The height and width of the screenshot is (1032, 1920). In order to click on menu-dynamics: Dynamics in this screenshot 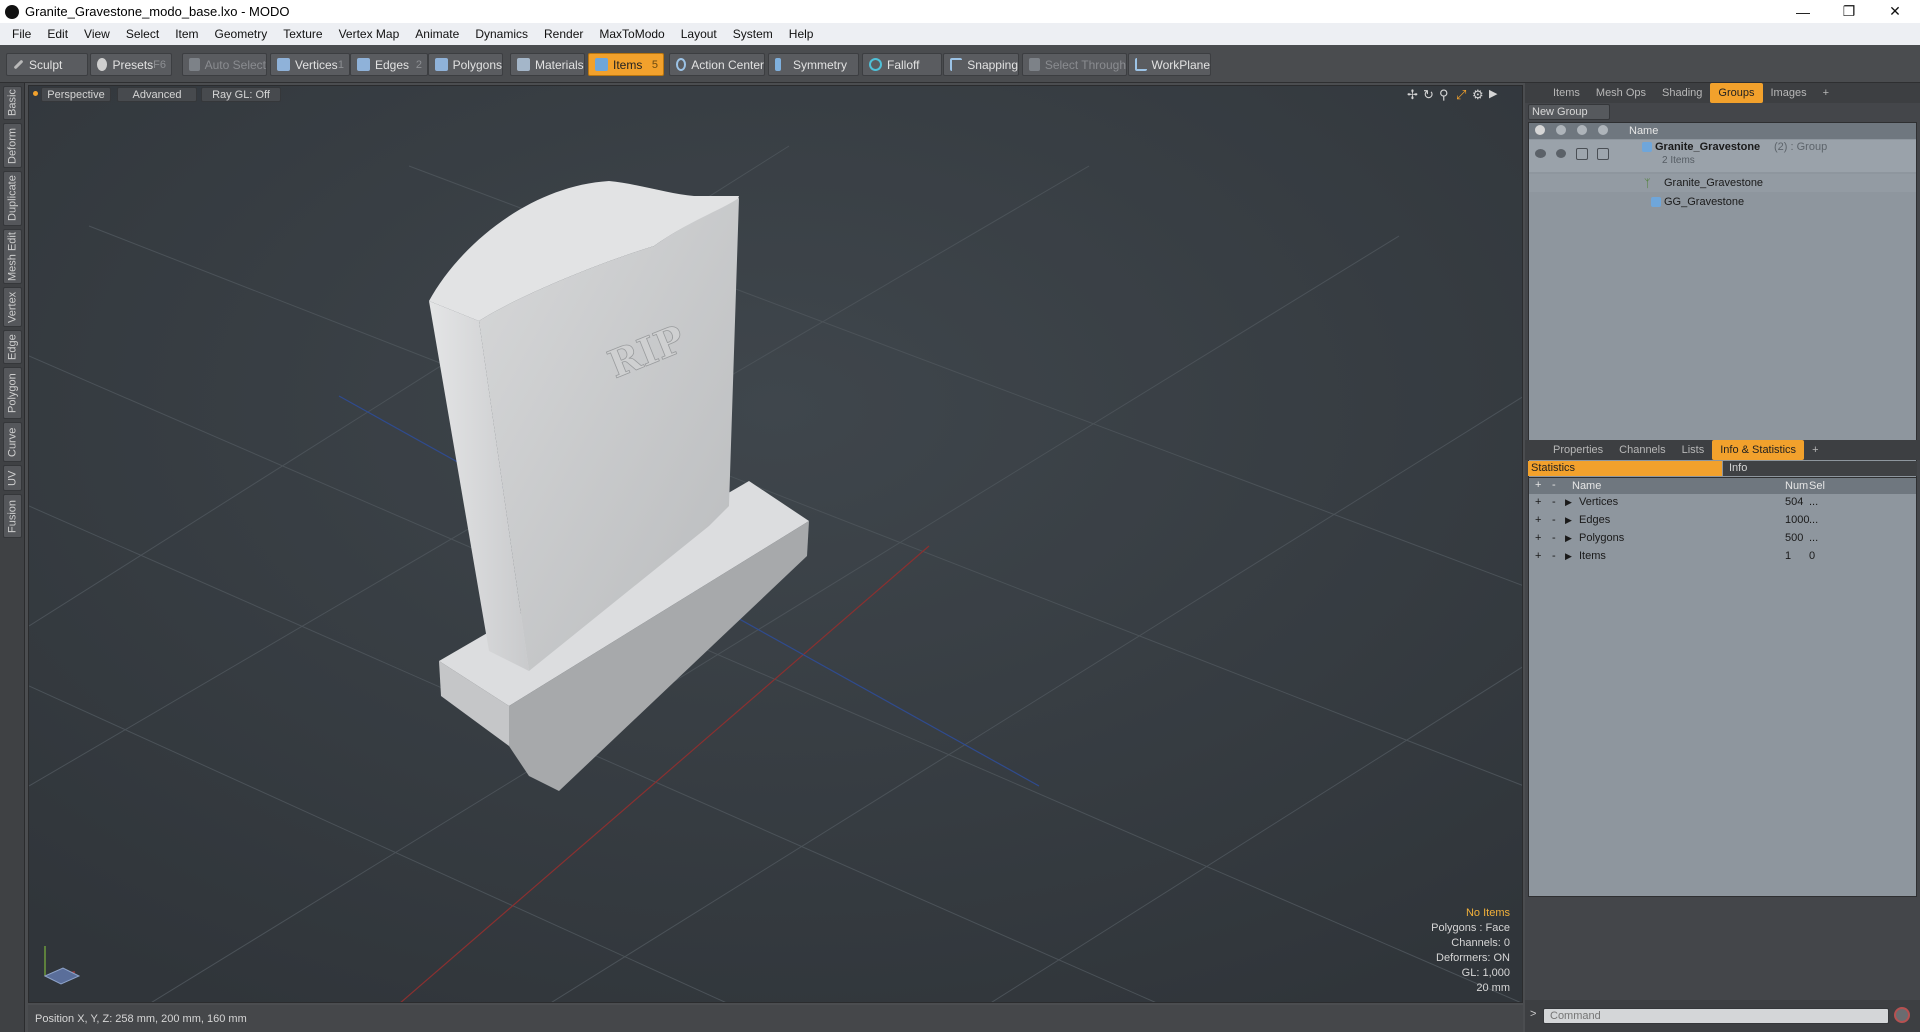, I will do `click(501, 34)`.